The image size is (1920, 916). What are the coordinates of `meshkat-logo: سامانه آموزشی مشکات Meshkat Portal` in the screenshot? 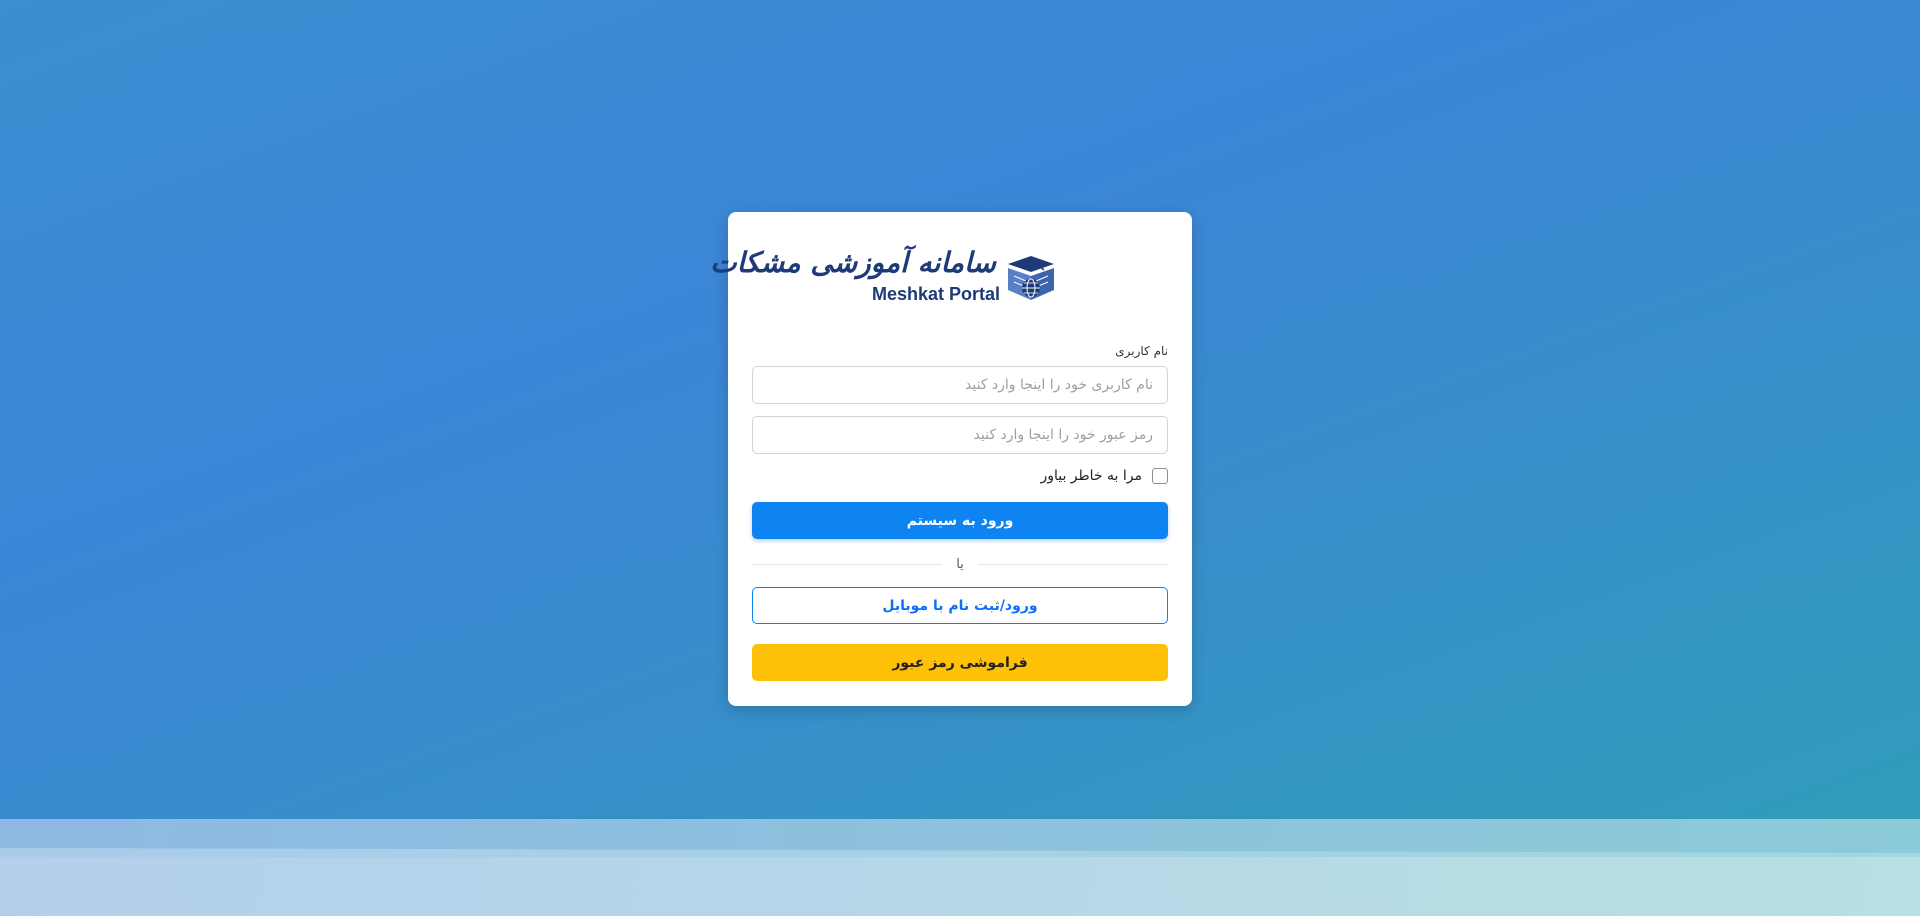 It's located at (939, 285).